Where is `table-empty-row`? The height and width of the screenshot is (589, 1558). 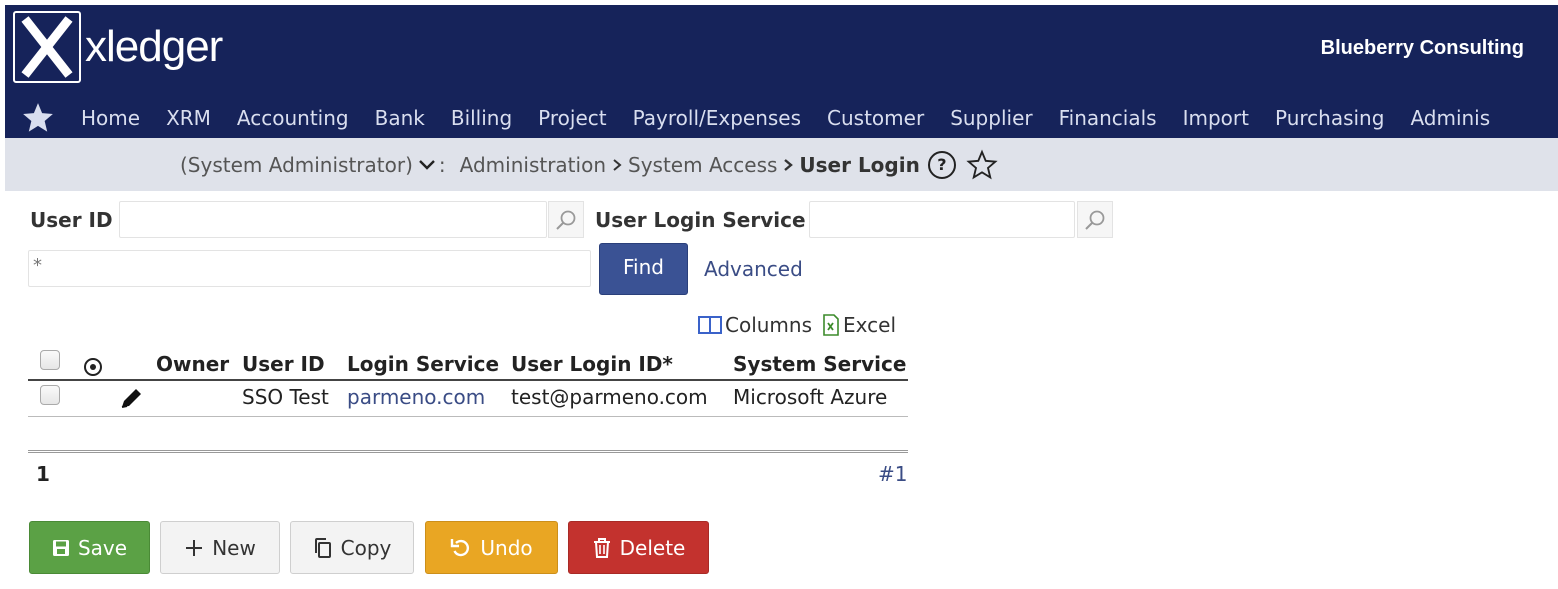 table-empty-row is located at coordinates (468, 435).